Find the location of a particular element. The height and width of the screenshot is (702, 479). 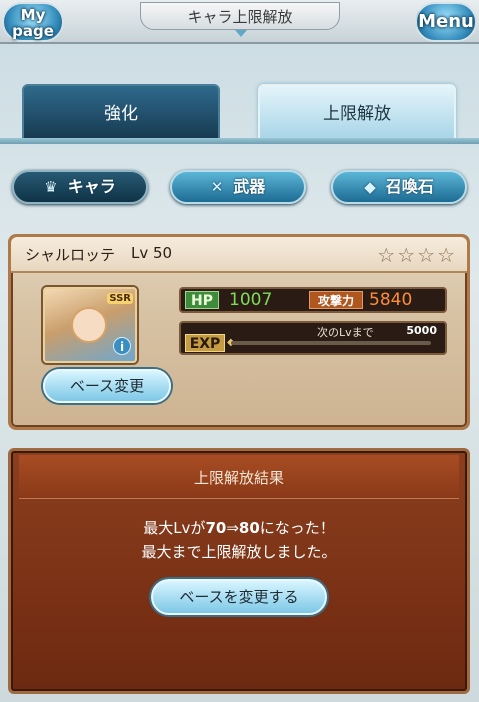

mypage-button: My page is located at coordinates (33, 22).